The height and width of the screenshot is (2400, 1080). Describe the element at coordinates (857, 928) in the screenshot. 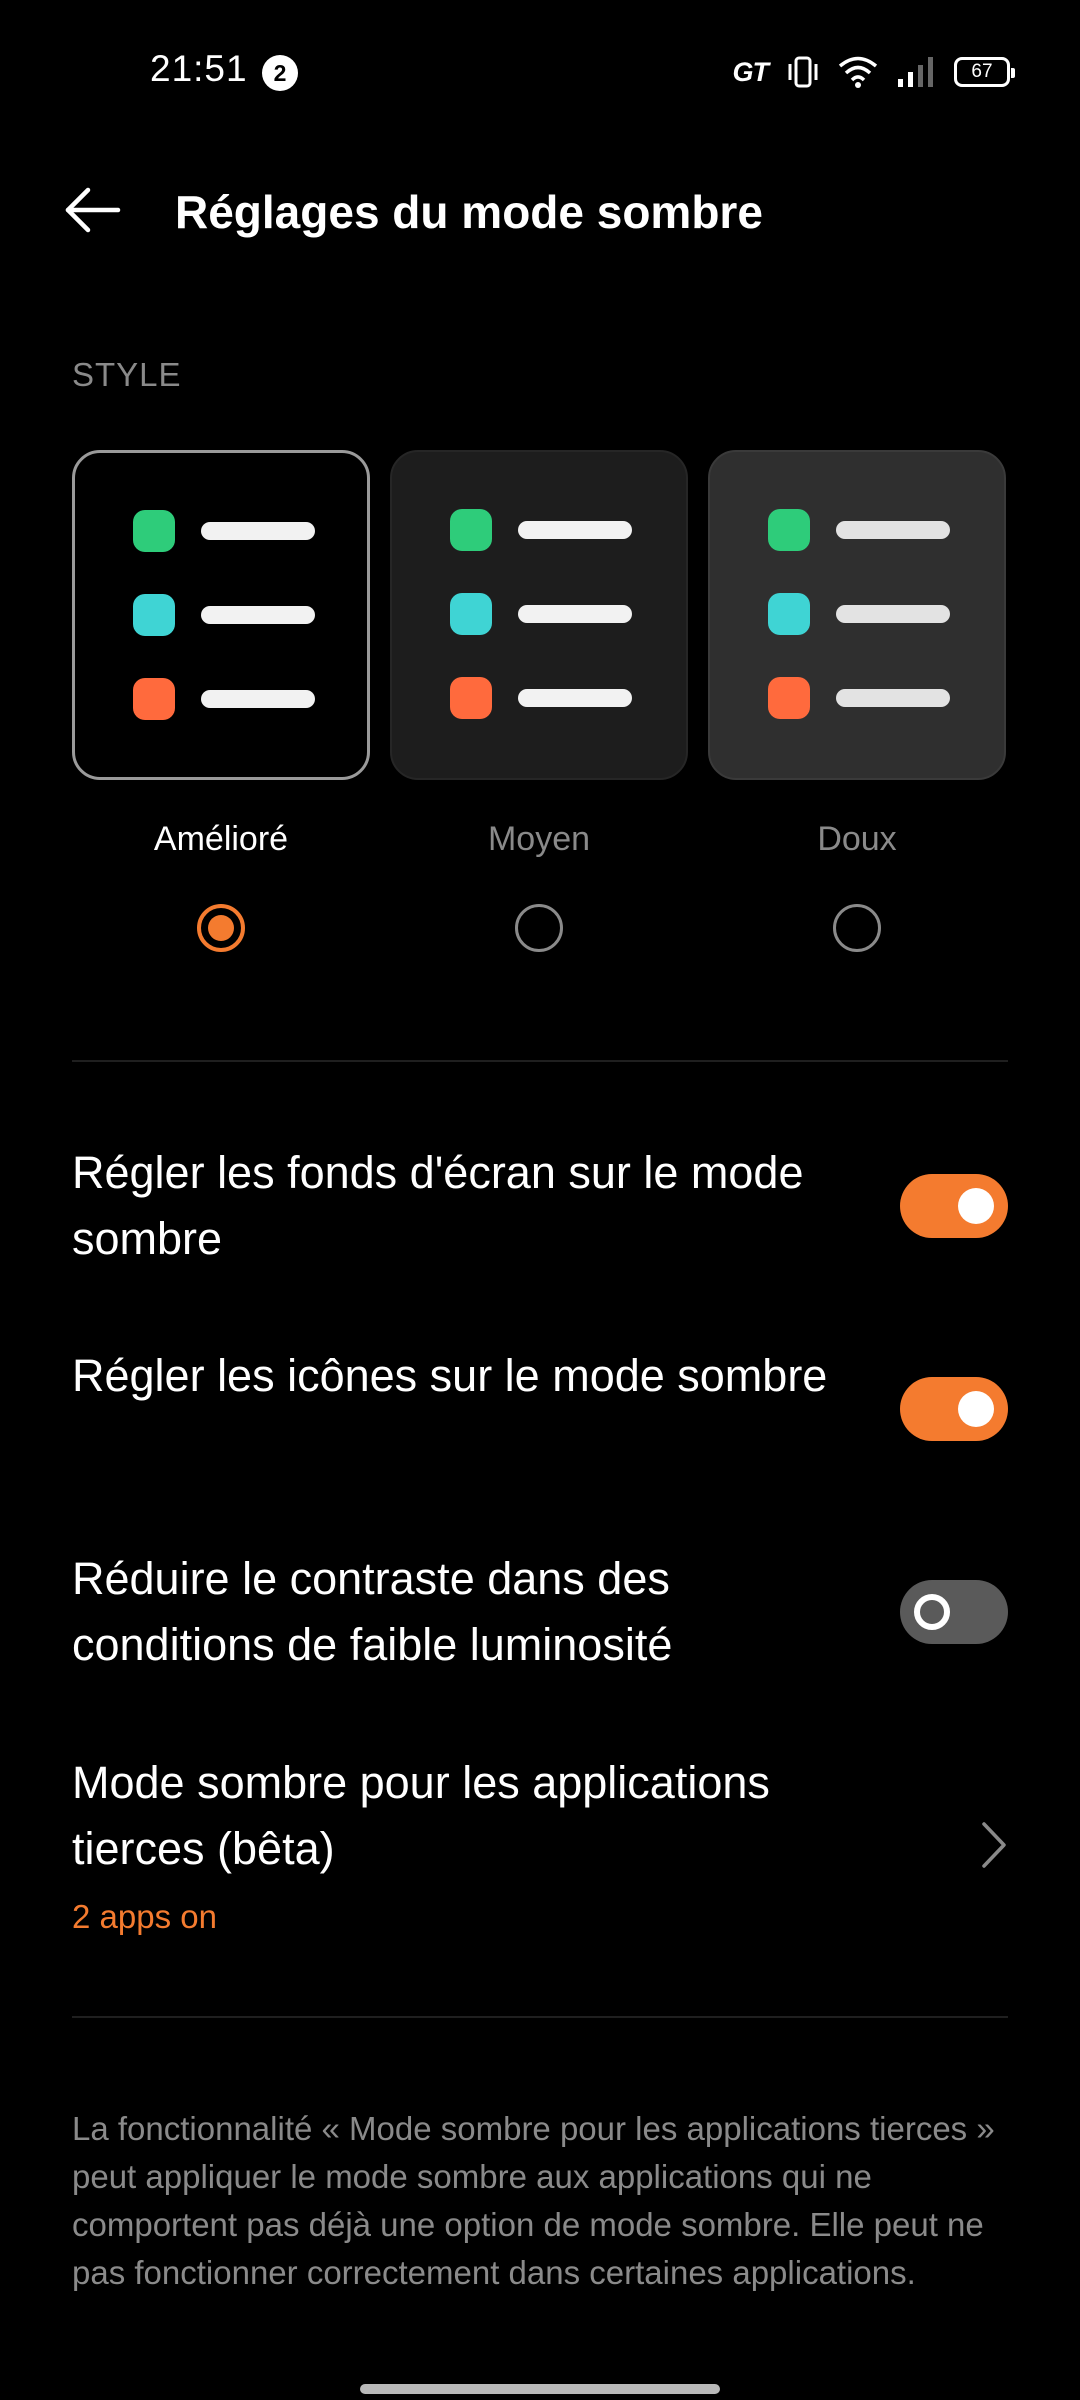

I see `radio-doux` at that location.